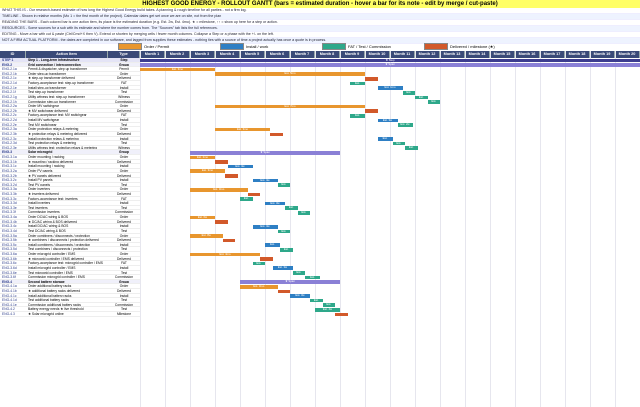  Describe the element at coordinates (13, 54) in the screenshot. I see `header-id: ID` at that location.